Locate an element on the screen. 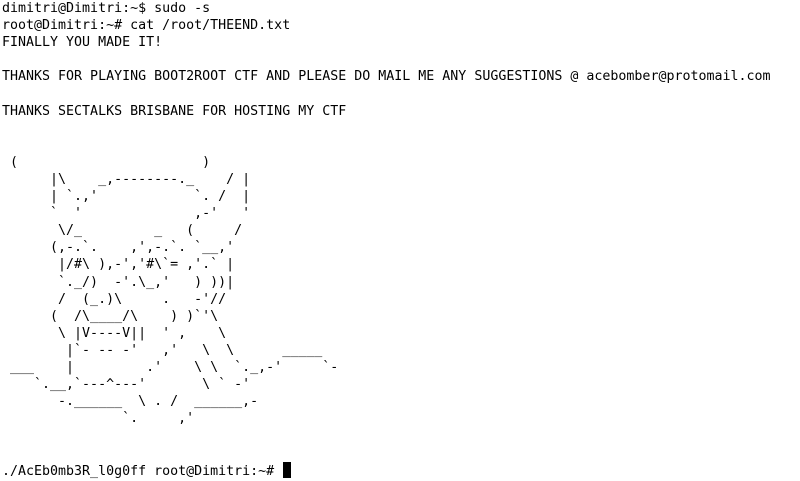 This screenshot has height=481, width=800. ascii-art-line: `._/) -'.\_,' ) ))| is located at coordinates (118, 282).